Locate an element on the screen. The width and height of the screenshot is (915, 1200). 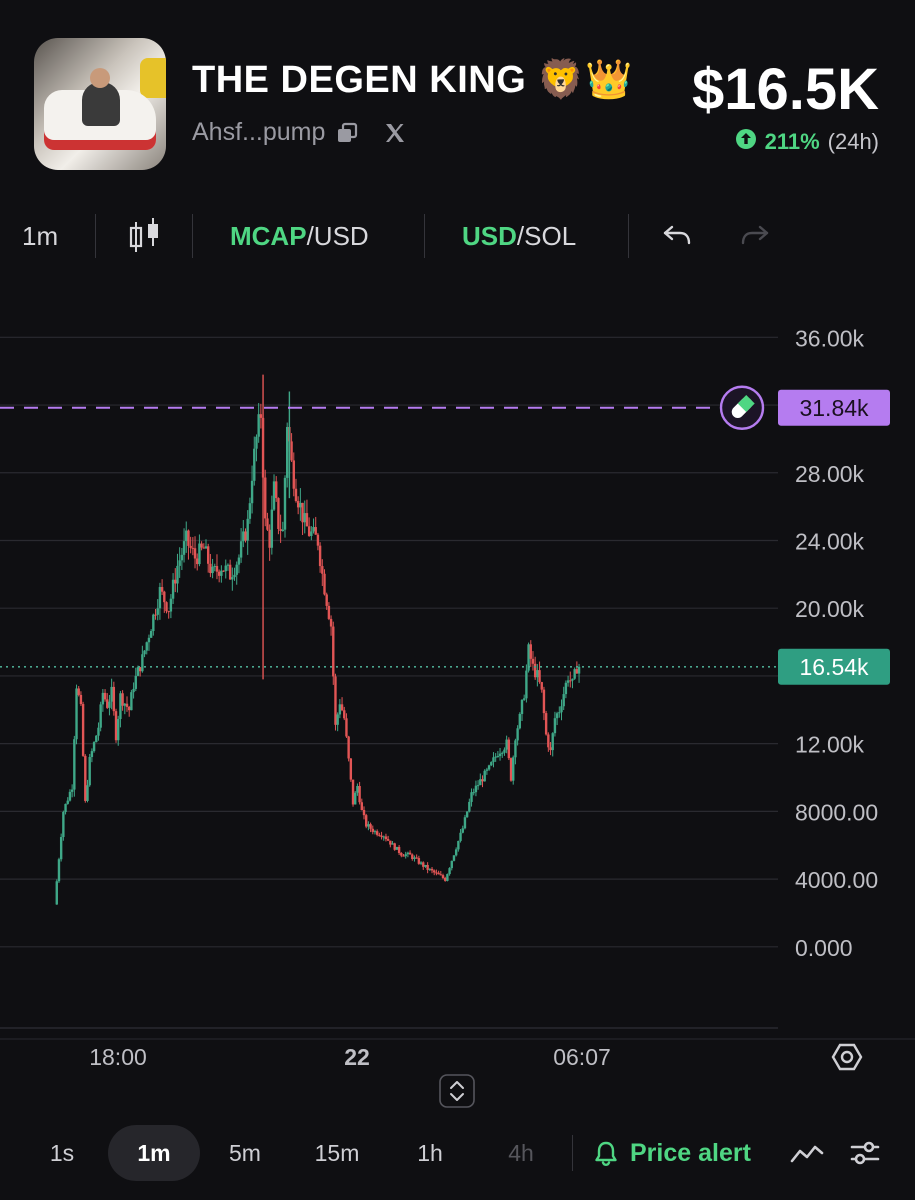
y-tick-label: 12.00k is located at coordinates (830, 745).